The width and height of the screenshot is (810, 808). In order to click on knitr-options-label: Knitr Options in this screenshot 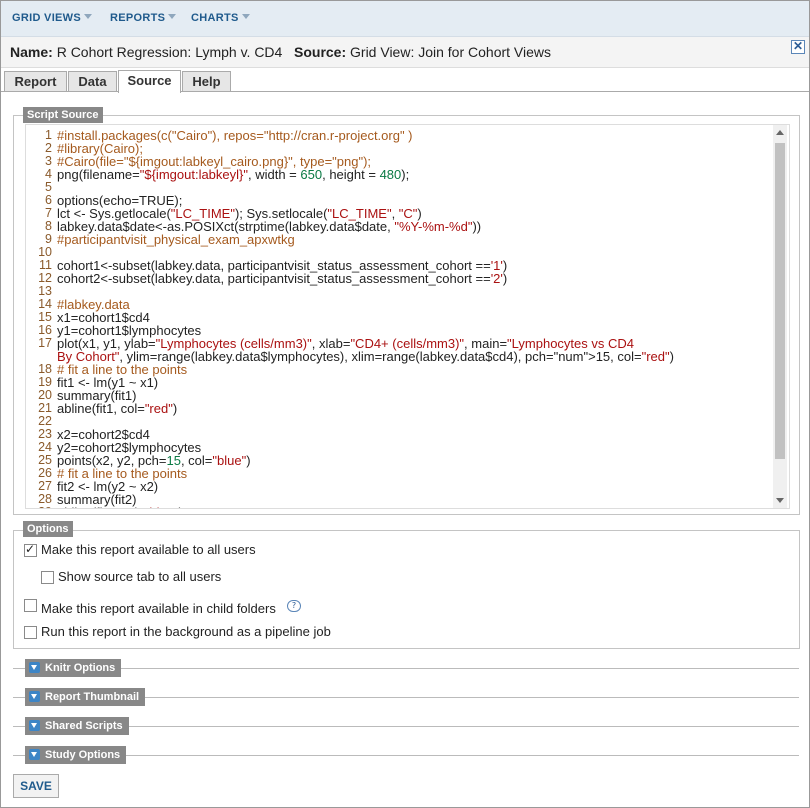, I will do `click(80, 668)`.